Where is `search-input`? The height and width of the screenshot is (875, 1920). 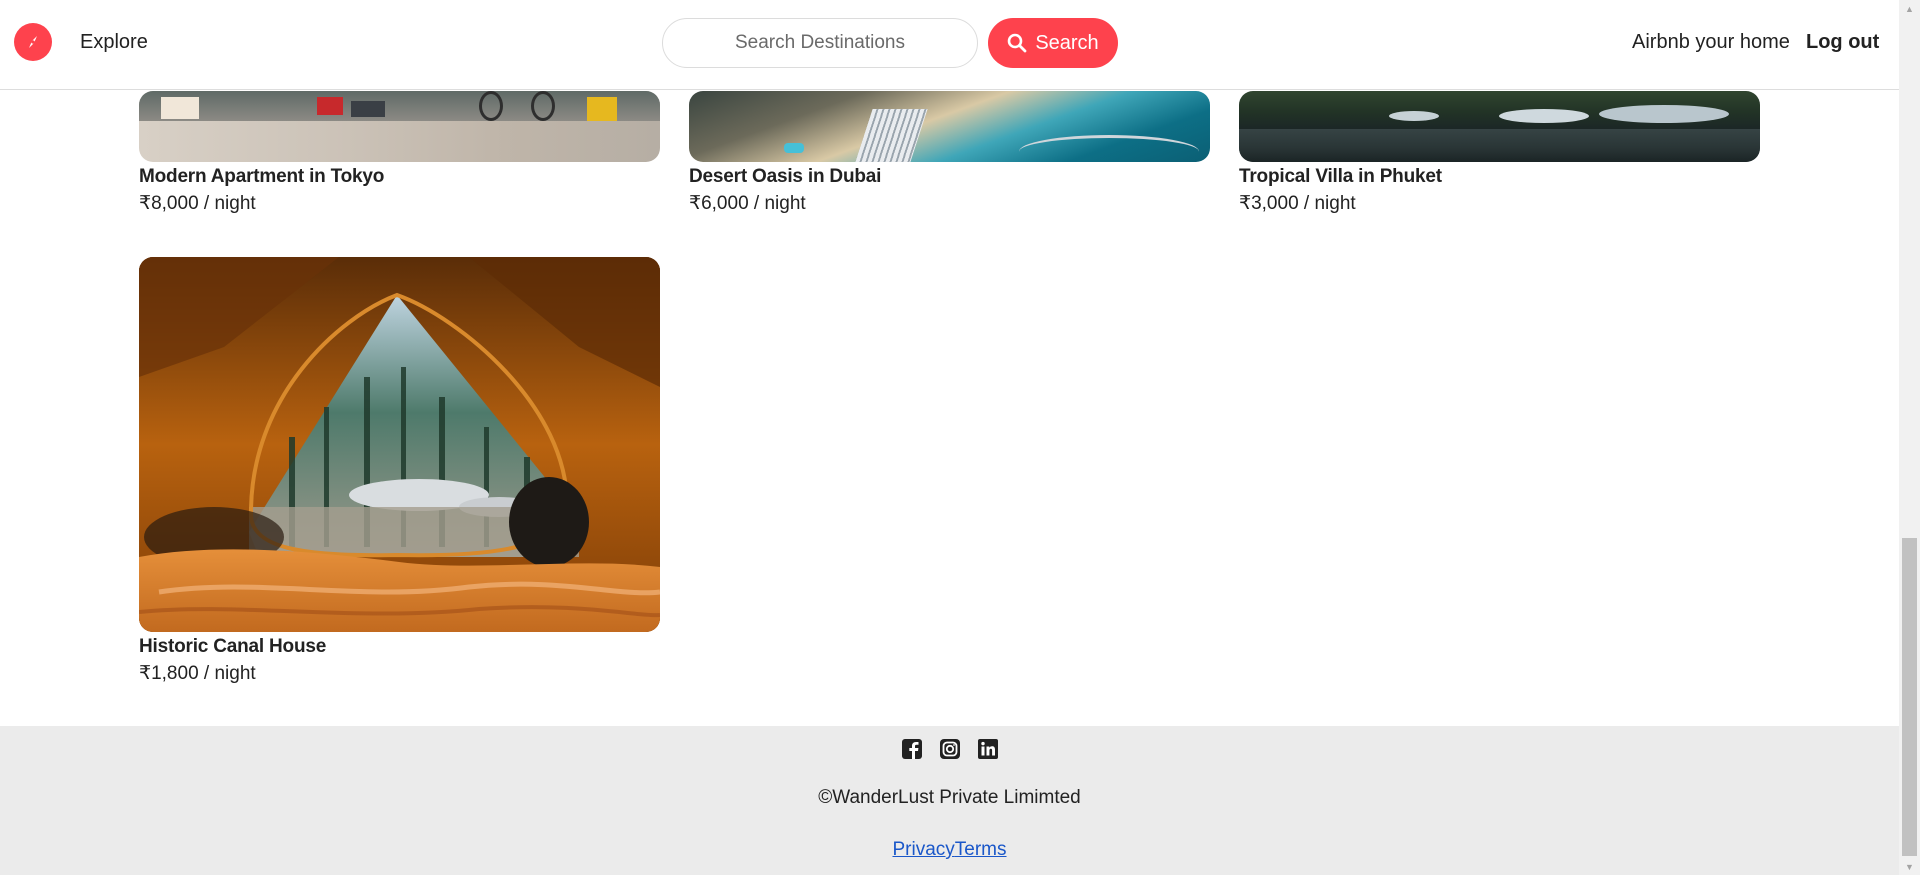
search-input is located at coordinates (820, 43).